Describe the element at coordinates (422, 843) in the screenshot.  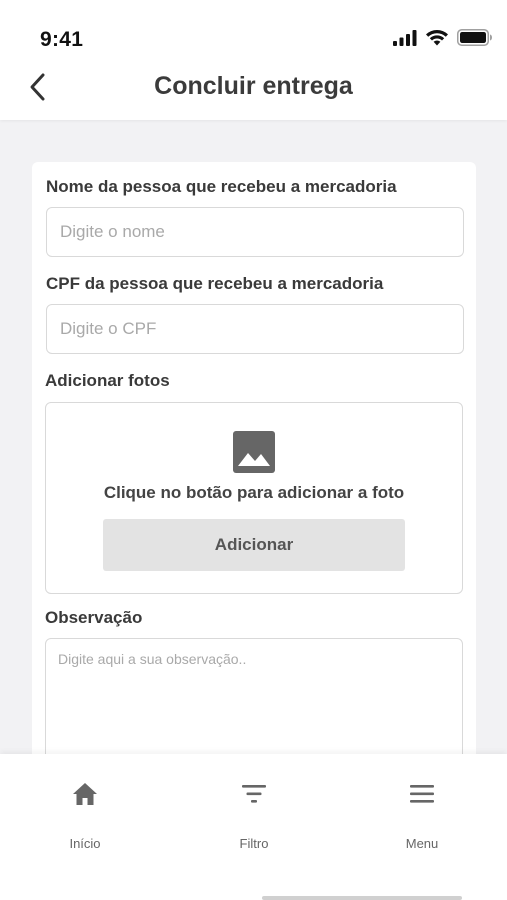
I see `nav-label-menu: Menu` at that location.